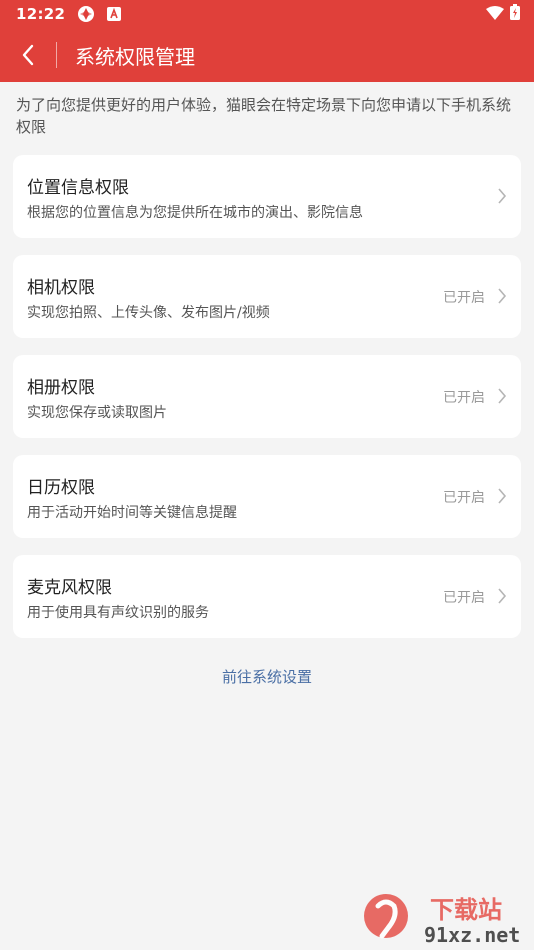 The width and height of the screenshot is (534, 950). I want to click on back-button, so click(28, 55).